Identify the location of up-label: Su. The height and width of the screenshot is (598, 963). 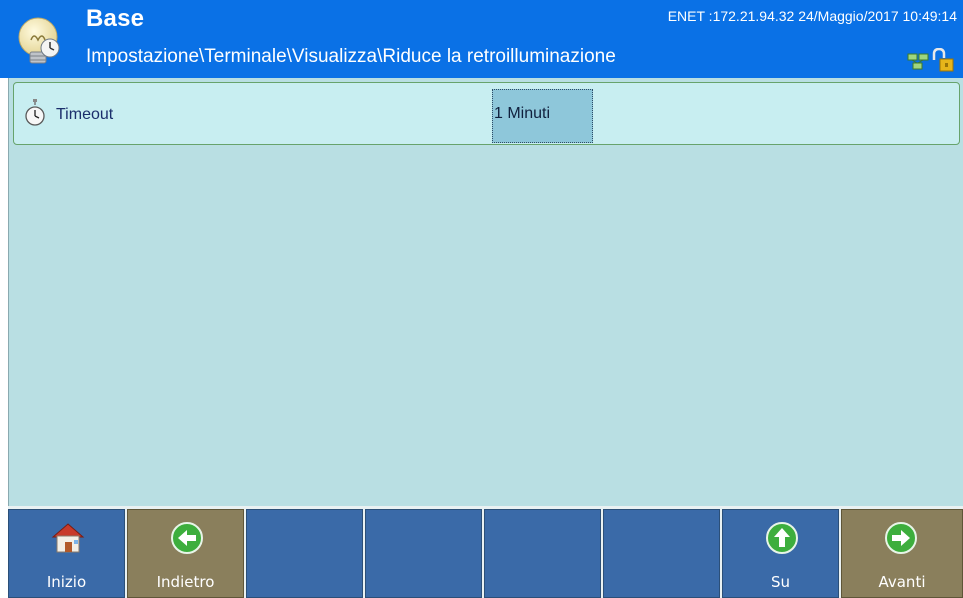
(780, 582).